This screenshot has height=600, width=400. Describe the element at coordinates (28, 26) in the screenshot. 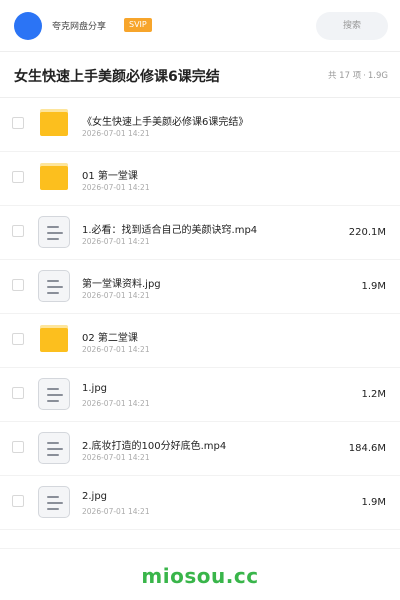

I see `avatar` at that location.